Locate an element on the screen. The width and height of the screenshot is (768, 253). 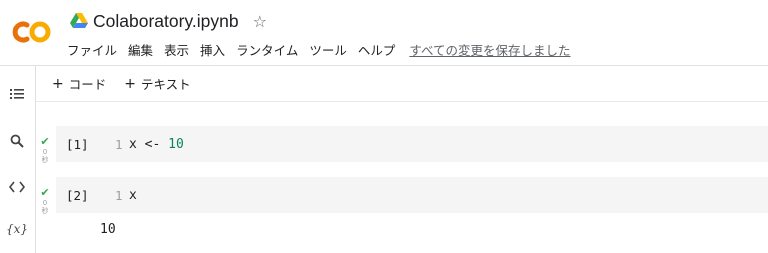
code-number: 10 is located at coordinates (176, 144).